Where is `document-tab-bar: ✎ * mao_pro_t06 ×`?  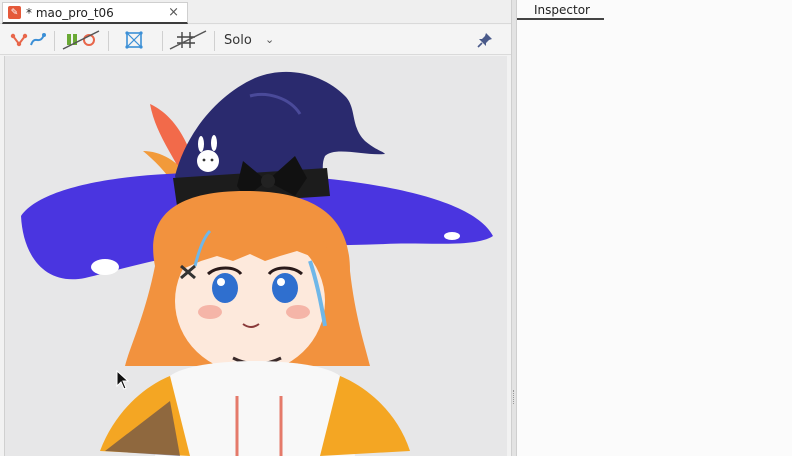
document-tab-bar: ✎ * mao_pro_t06 × is located at coordinates (255, 12).